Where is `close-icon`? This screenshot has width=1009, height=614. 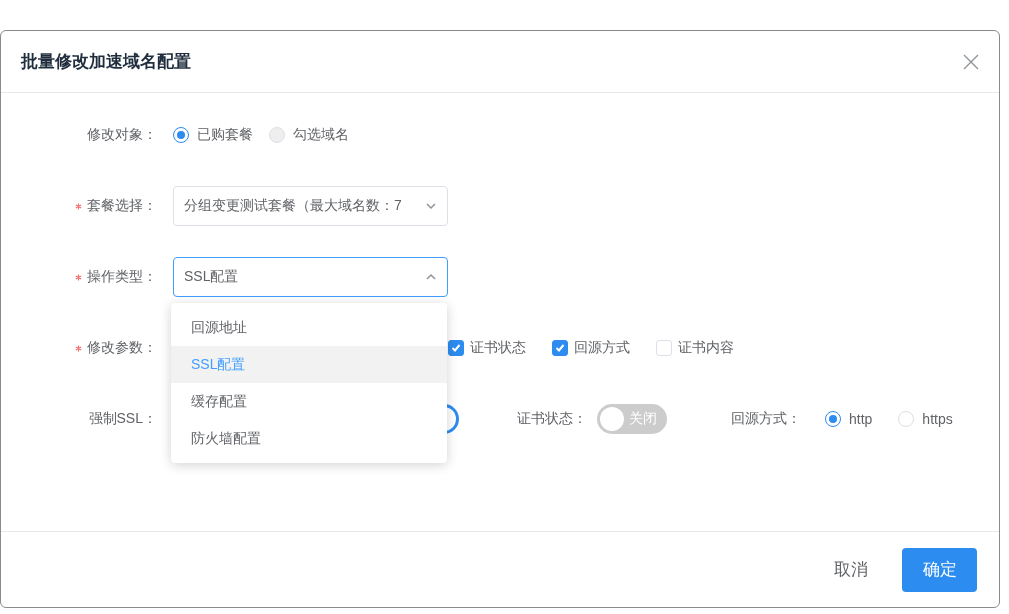 close-icon is located at coordinates (971, 61).